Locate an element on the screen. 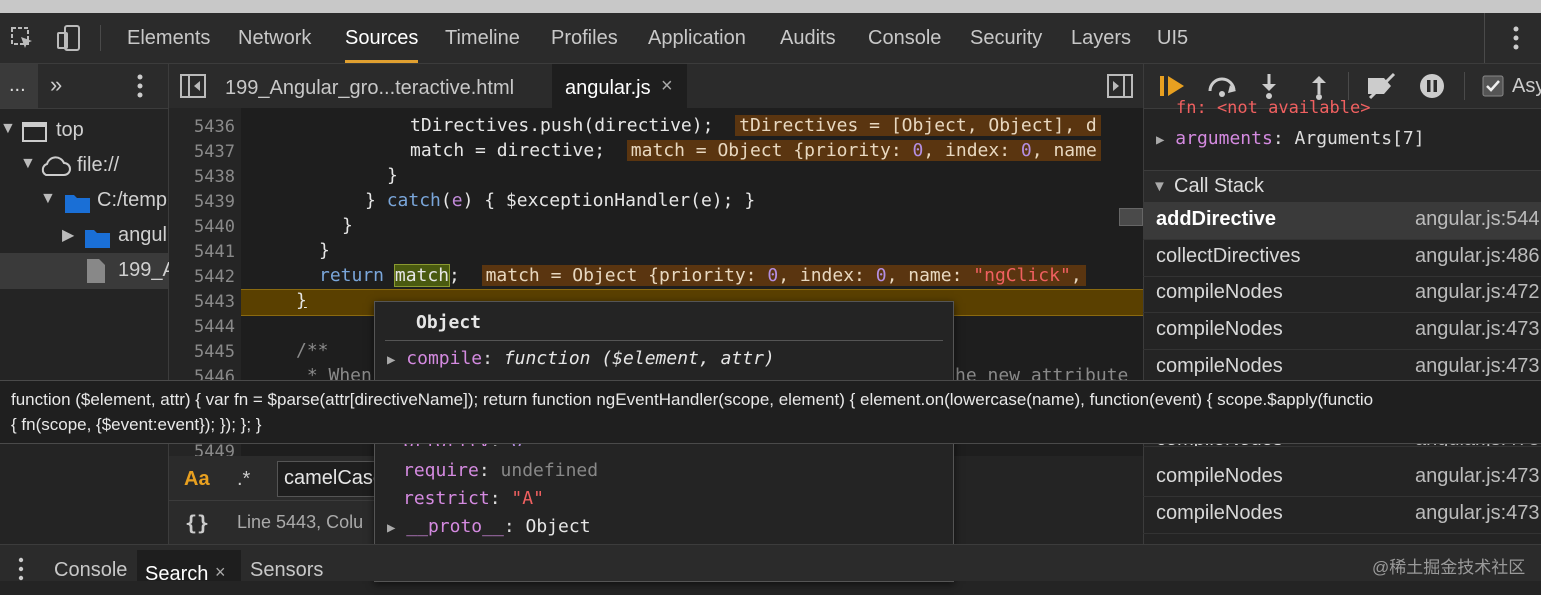 This screenshot has height=595, width=1541. regex-toggle: .* is located at coordinates (243, 479).